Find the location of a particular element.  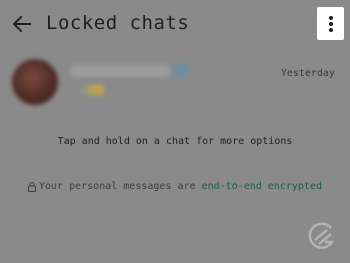

logo-watermark-icon is located at coordinates (321, 235).